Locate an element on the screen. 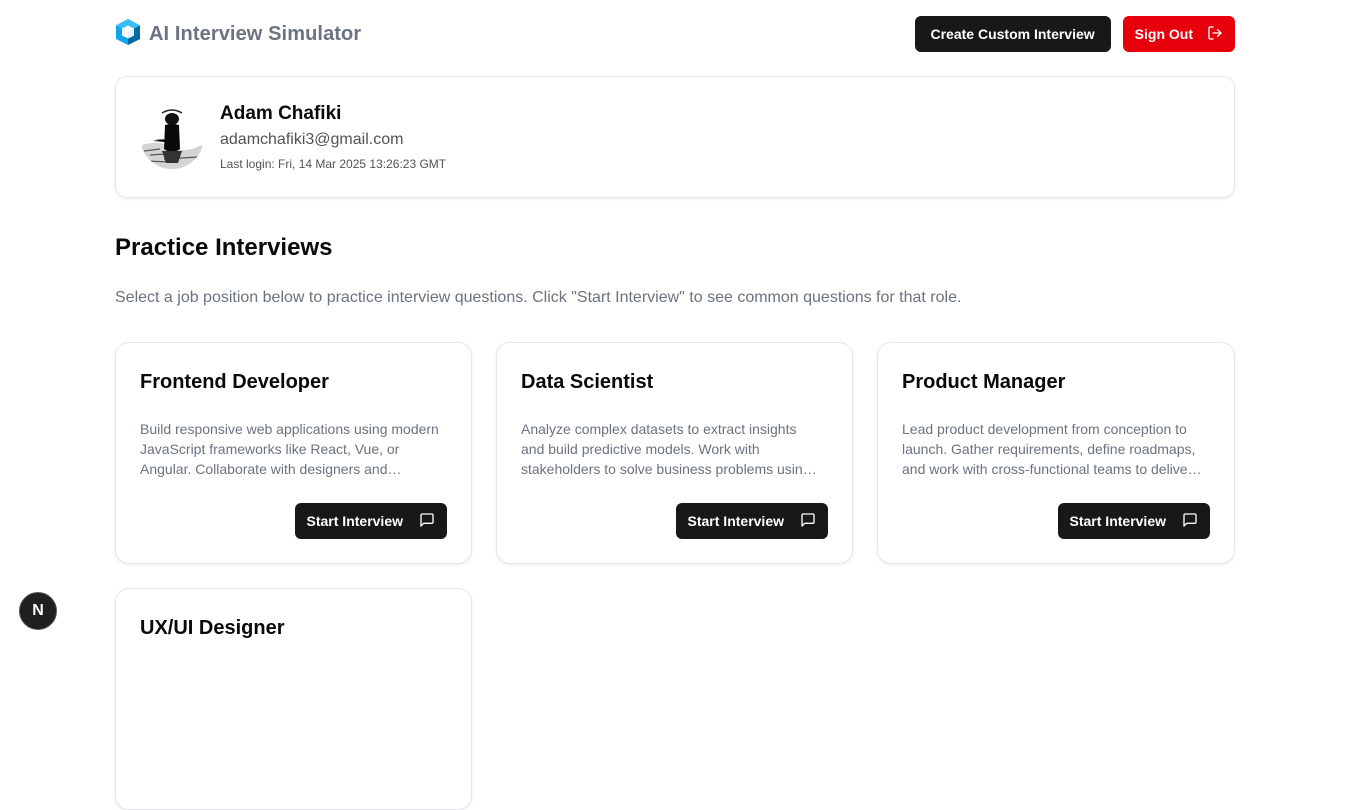 The width and height of the screenshot is (1348, 810). brand: AI Interview Simulator is located at coordinates (238, 34).